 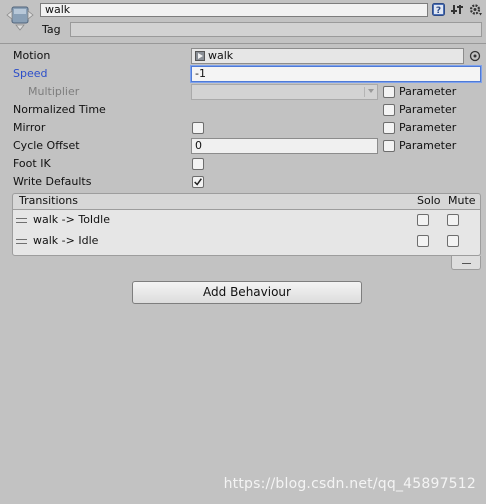 I want to click on mute-column-label: Mute, so click(x=462, y=200).